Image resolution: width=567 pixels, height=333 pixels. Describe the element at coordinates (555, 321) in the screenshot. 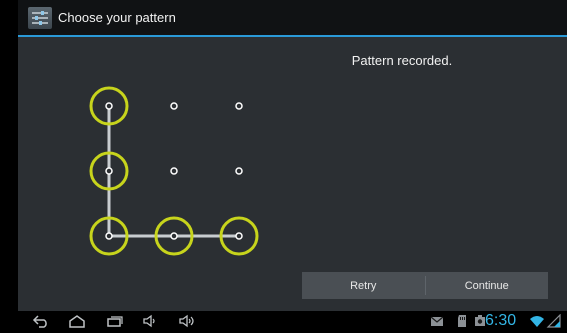

I see `battery-icon` at that location.